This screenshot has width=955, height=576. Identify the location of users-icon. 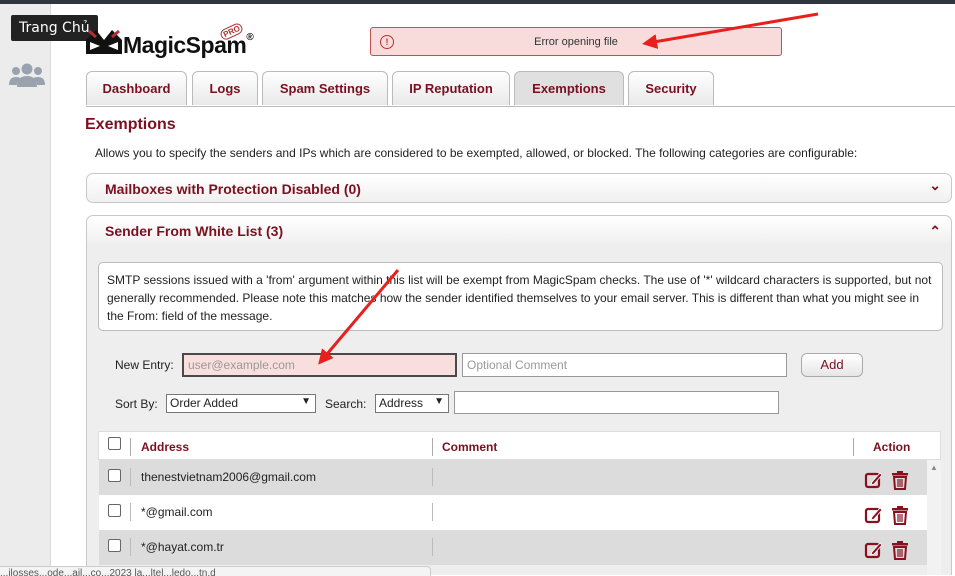
(27, 75).